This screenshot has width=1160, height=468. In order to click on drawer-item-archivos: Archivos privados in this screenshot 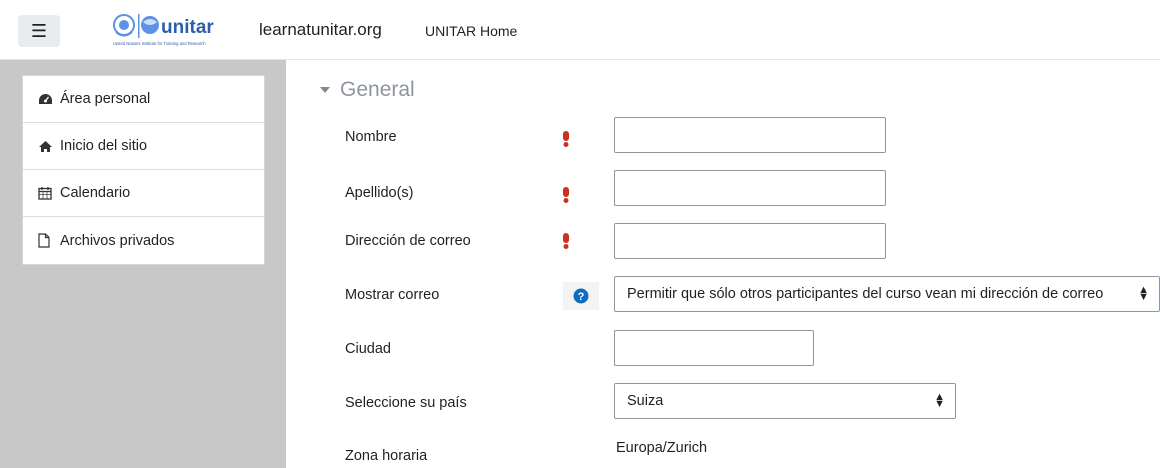, I will do `click(143, 240)`.